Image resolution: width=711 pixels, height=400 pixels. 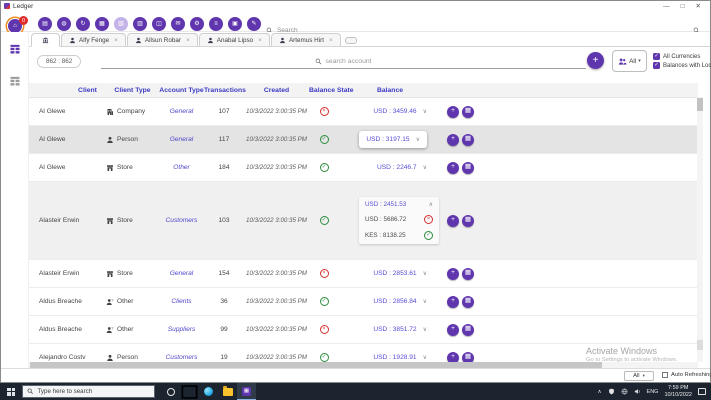 I want to click on toolbar-list-button: ≡, so click(x=216, y=23).